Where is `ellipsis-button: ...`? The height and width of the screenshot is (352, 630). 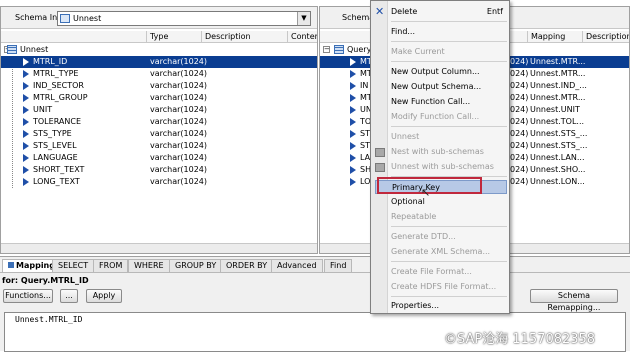
ellipsis-button: ... is located at coordinates (69, 296).